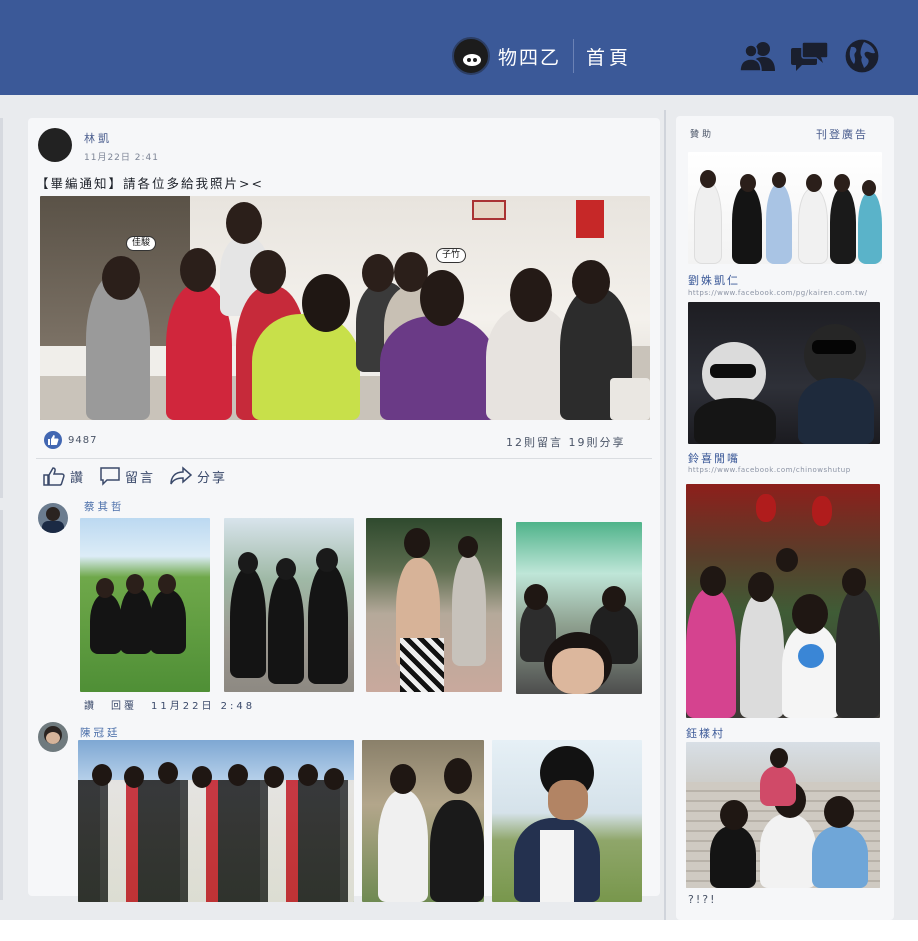 This screenshot has width=918, height=941. I want to click on group-name-link: 物四乙, so click(529, 56).